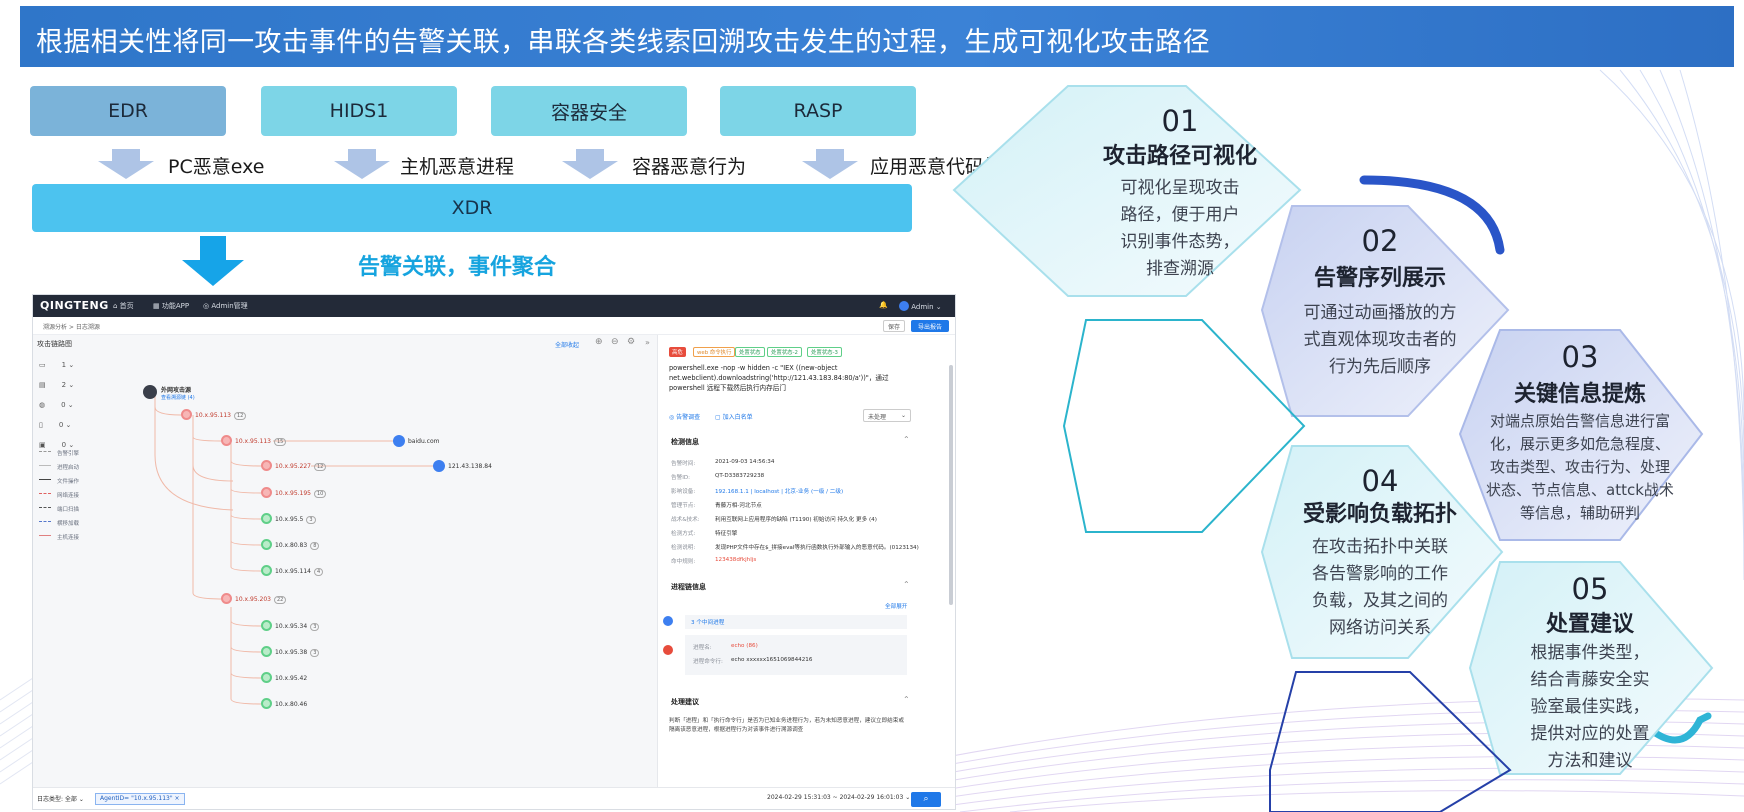 This screenshot has height=812, width=1744. I want to click on desc-line: 等信息，辅助研判, so click(1579, 513).